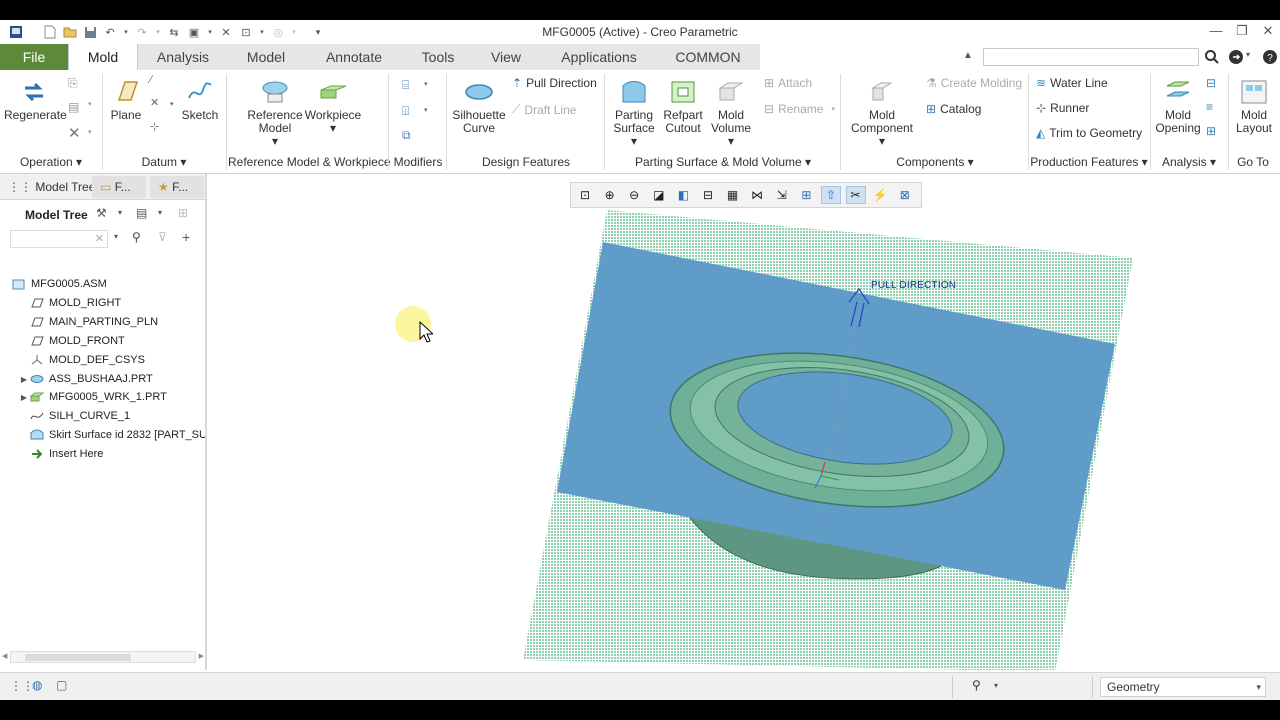  What do you see at coordinates (59, 239) in the screenshot?
I see `tree-search-input: ✕` at bounding box center [59, 239].